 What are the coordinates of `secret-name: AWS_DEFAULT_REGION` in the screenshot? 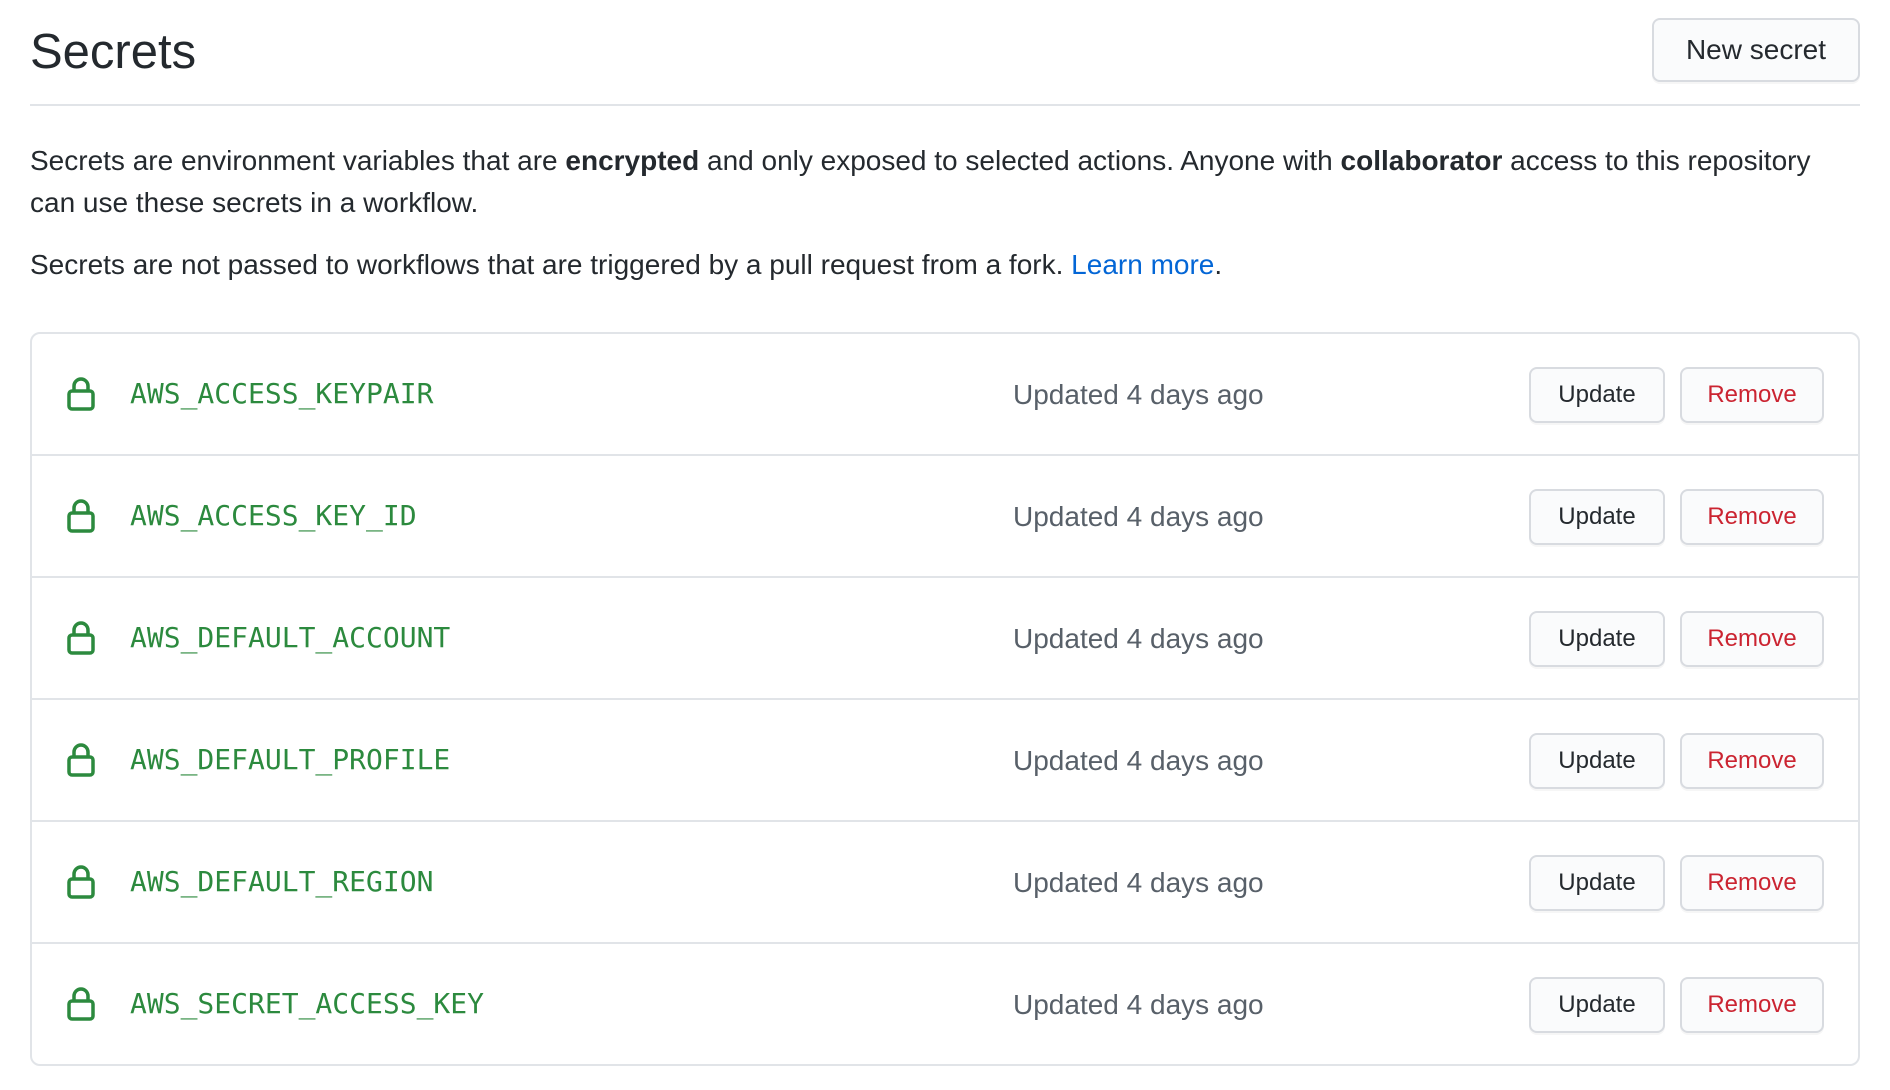 It's located at (282, 881).